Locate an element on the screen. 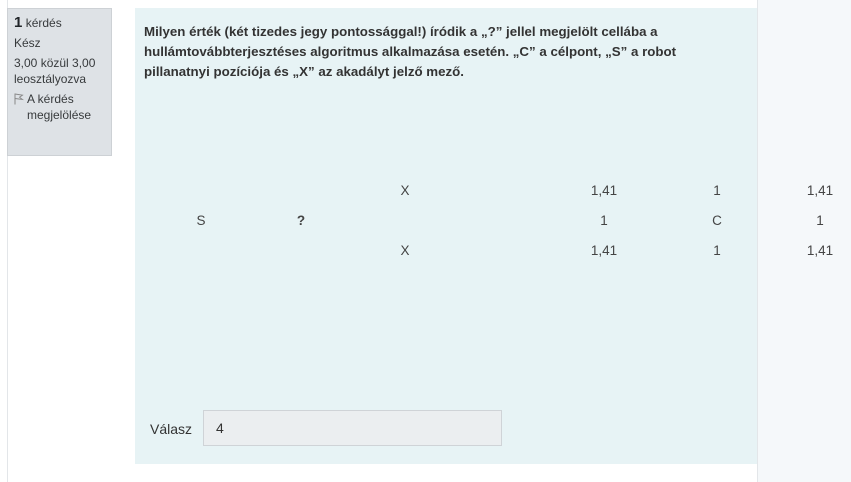 This screenshot has height=482, width=851. grid-cell: C is located at coordinates (717, 220).